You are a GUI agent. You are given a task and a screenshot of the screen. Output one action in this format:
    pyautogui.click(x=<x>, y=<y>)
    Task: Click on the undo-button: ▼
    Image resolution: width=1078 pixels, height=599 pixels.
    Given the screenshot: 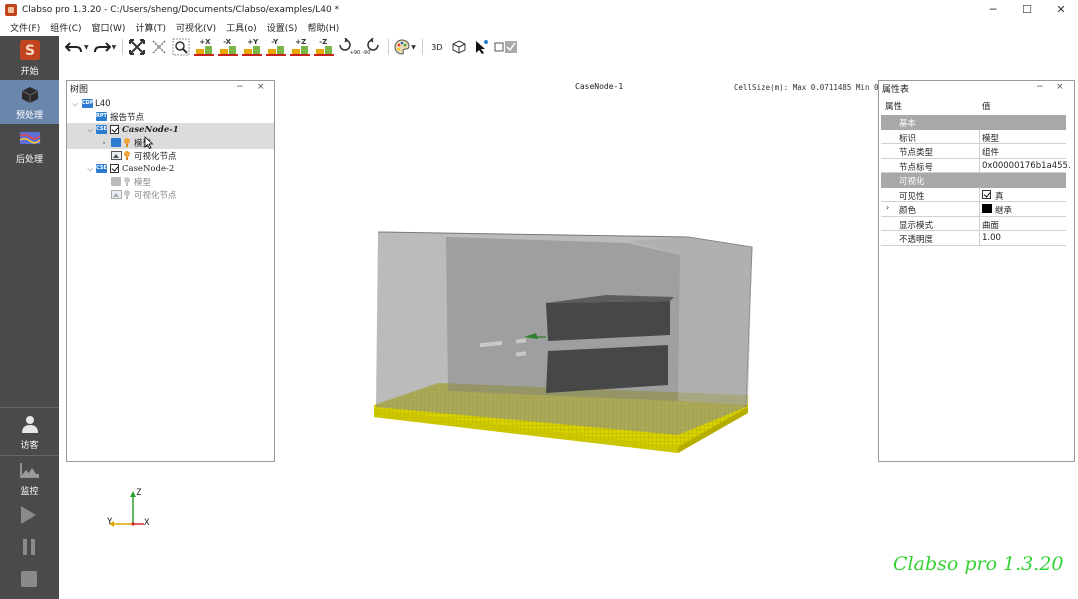 What is the action you would take?
    pyautogui.click(x=77, y=47)
    